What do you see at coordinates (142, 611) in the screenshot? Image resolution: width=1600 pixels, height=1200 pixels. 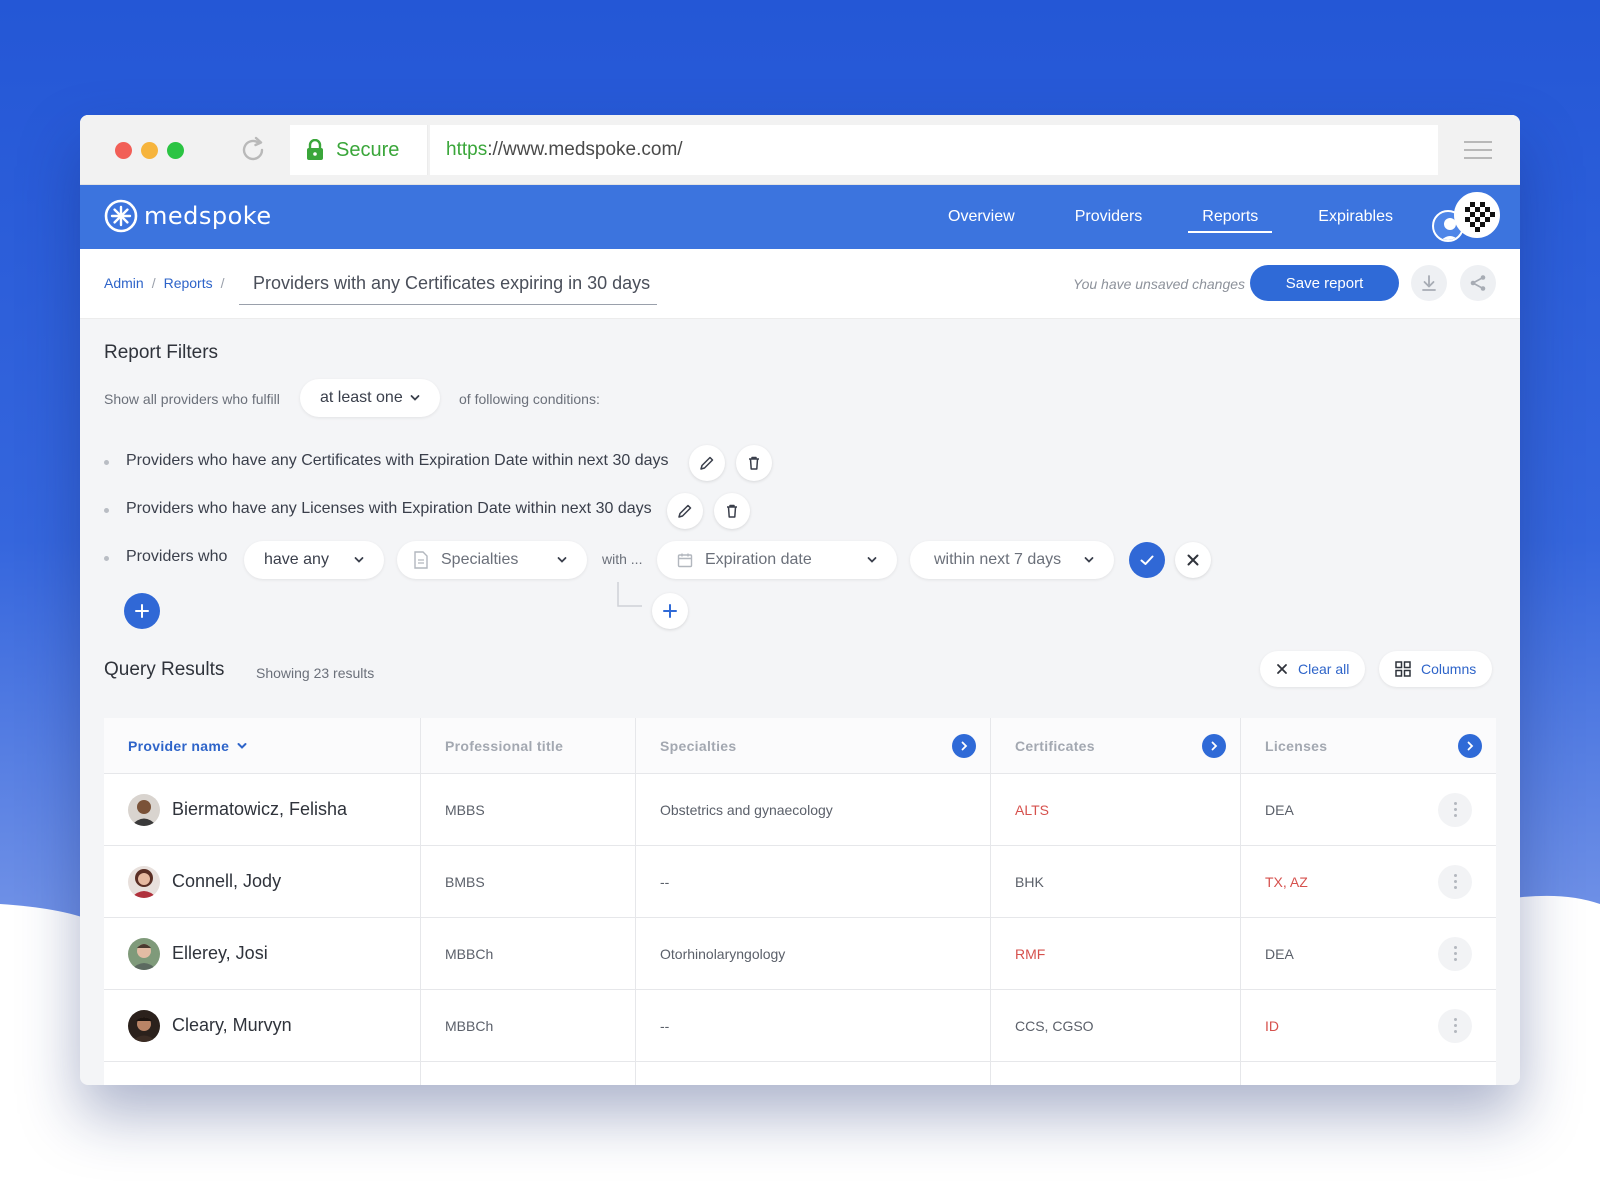 I see `add-condition-button` at bounding box center [142, 611].